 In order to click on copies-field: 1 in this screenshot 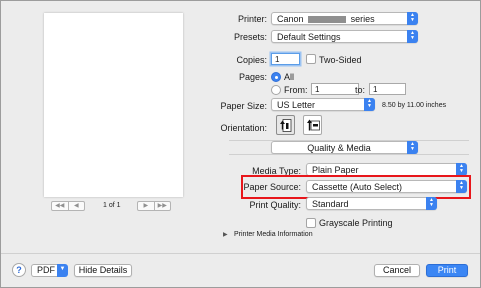, I will do `click(285, 59)`.